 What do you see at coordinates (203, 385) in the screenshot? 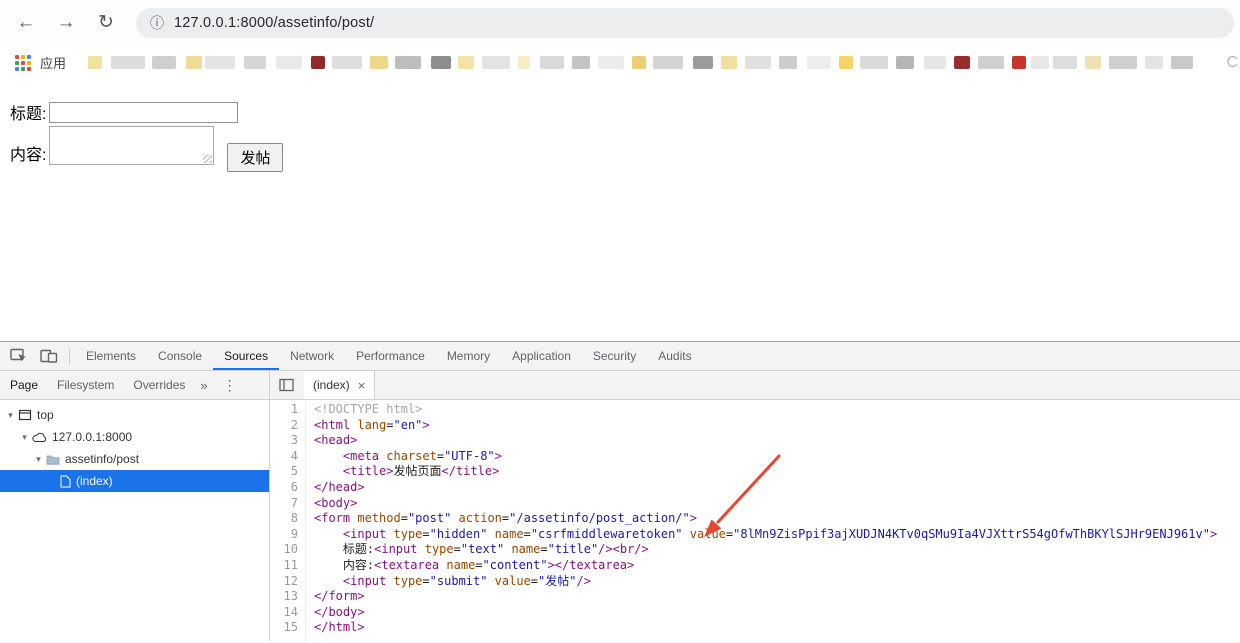
I see `more-tabs-icon: »` at bounding box center [203, 385].